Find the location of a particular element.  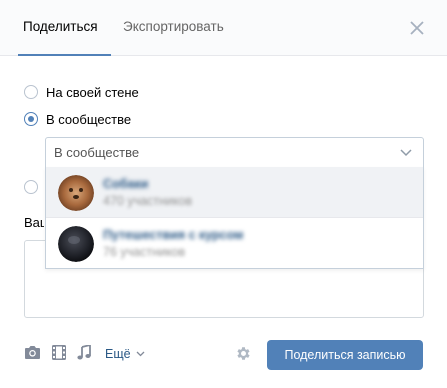

community-members: 76 участников is located at coordinates (144, 252).